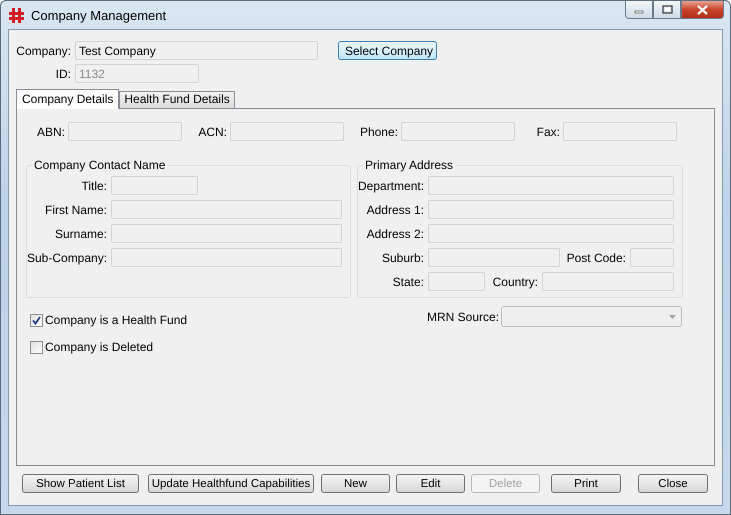  I want to click on tab: Health Fund Details, so click(177, 99).